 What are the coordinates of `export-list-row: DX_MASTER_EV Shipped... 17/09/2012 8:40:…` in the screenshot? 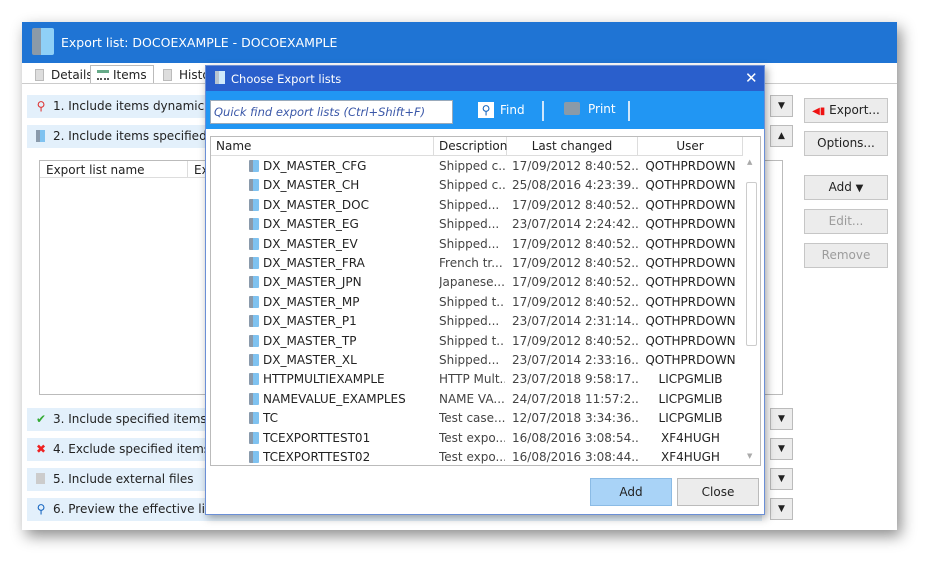 It's located at (476, 243).